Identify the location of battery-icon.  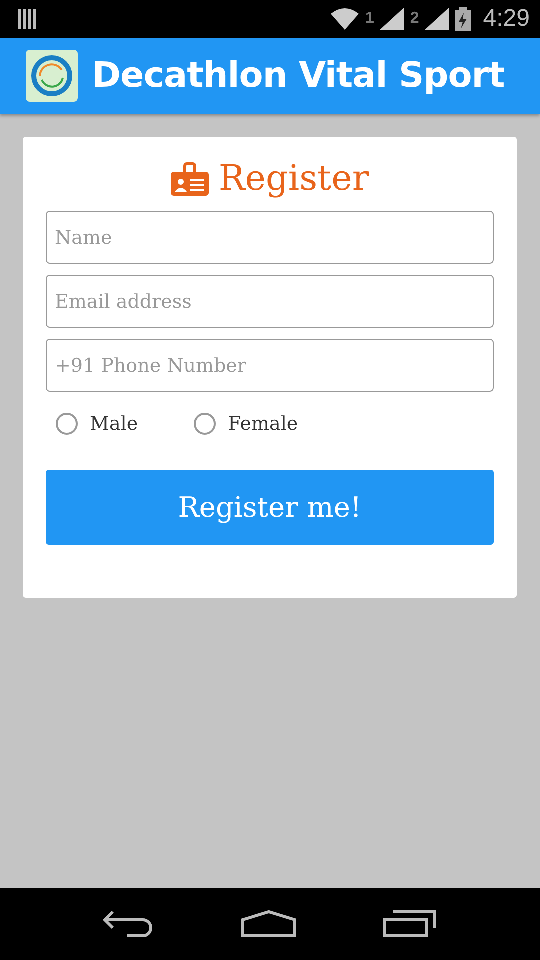
(463, 19).